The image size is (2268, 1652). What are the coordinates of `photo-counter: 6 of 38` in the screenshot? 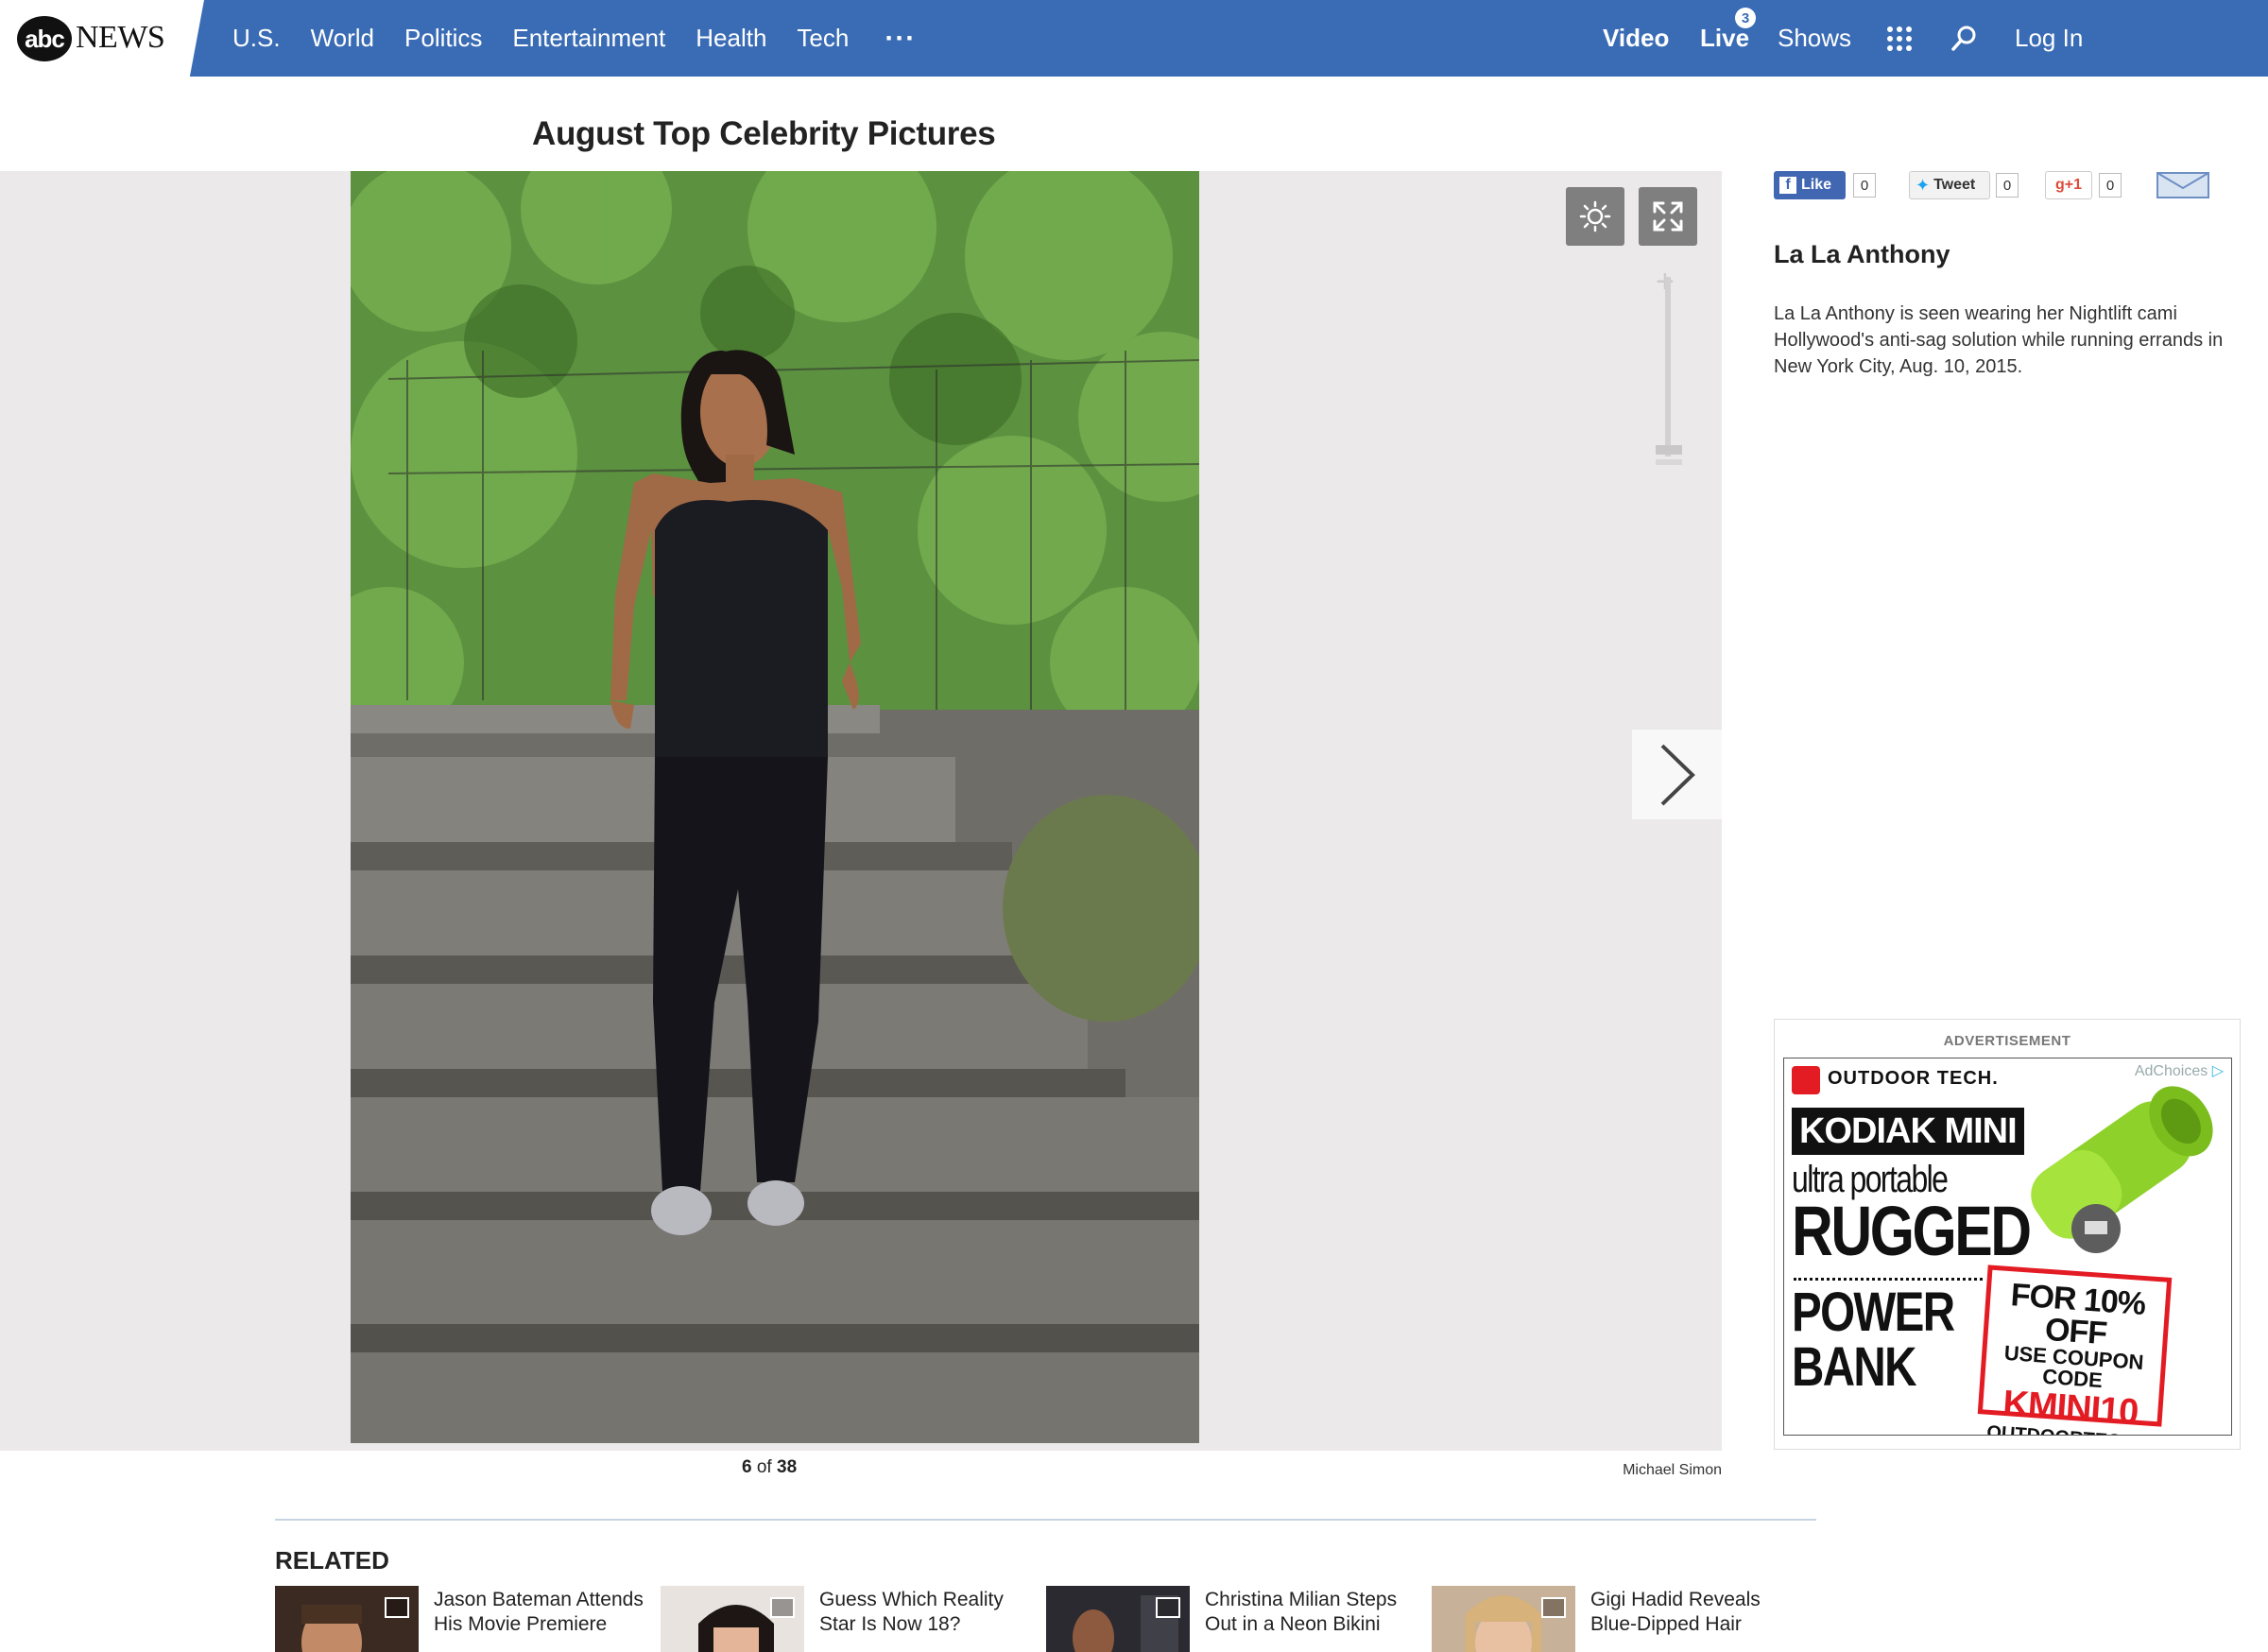 It's located at (769, 1467).